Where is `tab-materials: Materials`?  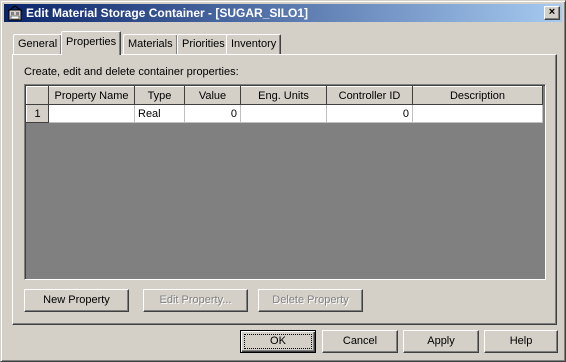
tab-materials: Materials is located at coordinates (150, 44).